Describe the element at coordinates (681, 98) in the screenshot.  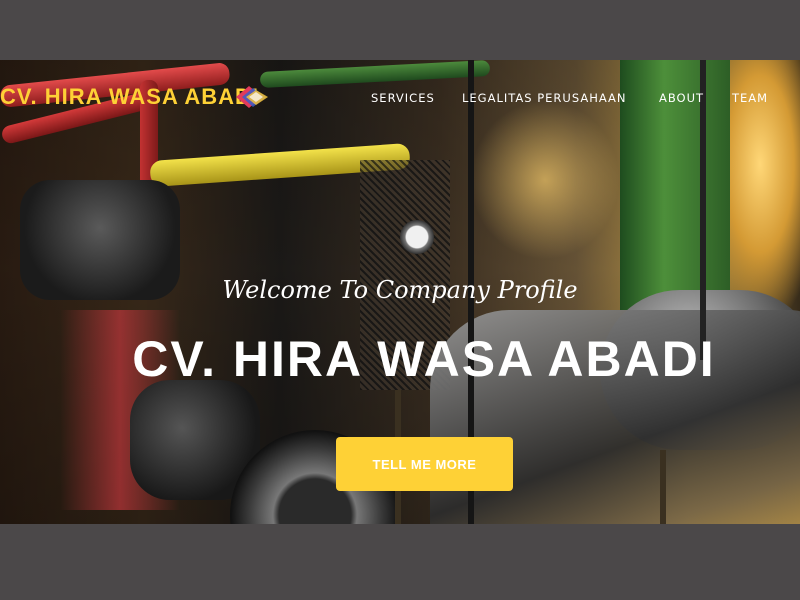
I see `nav-link-about: ABOUT` at that location.